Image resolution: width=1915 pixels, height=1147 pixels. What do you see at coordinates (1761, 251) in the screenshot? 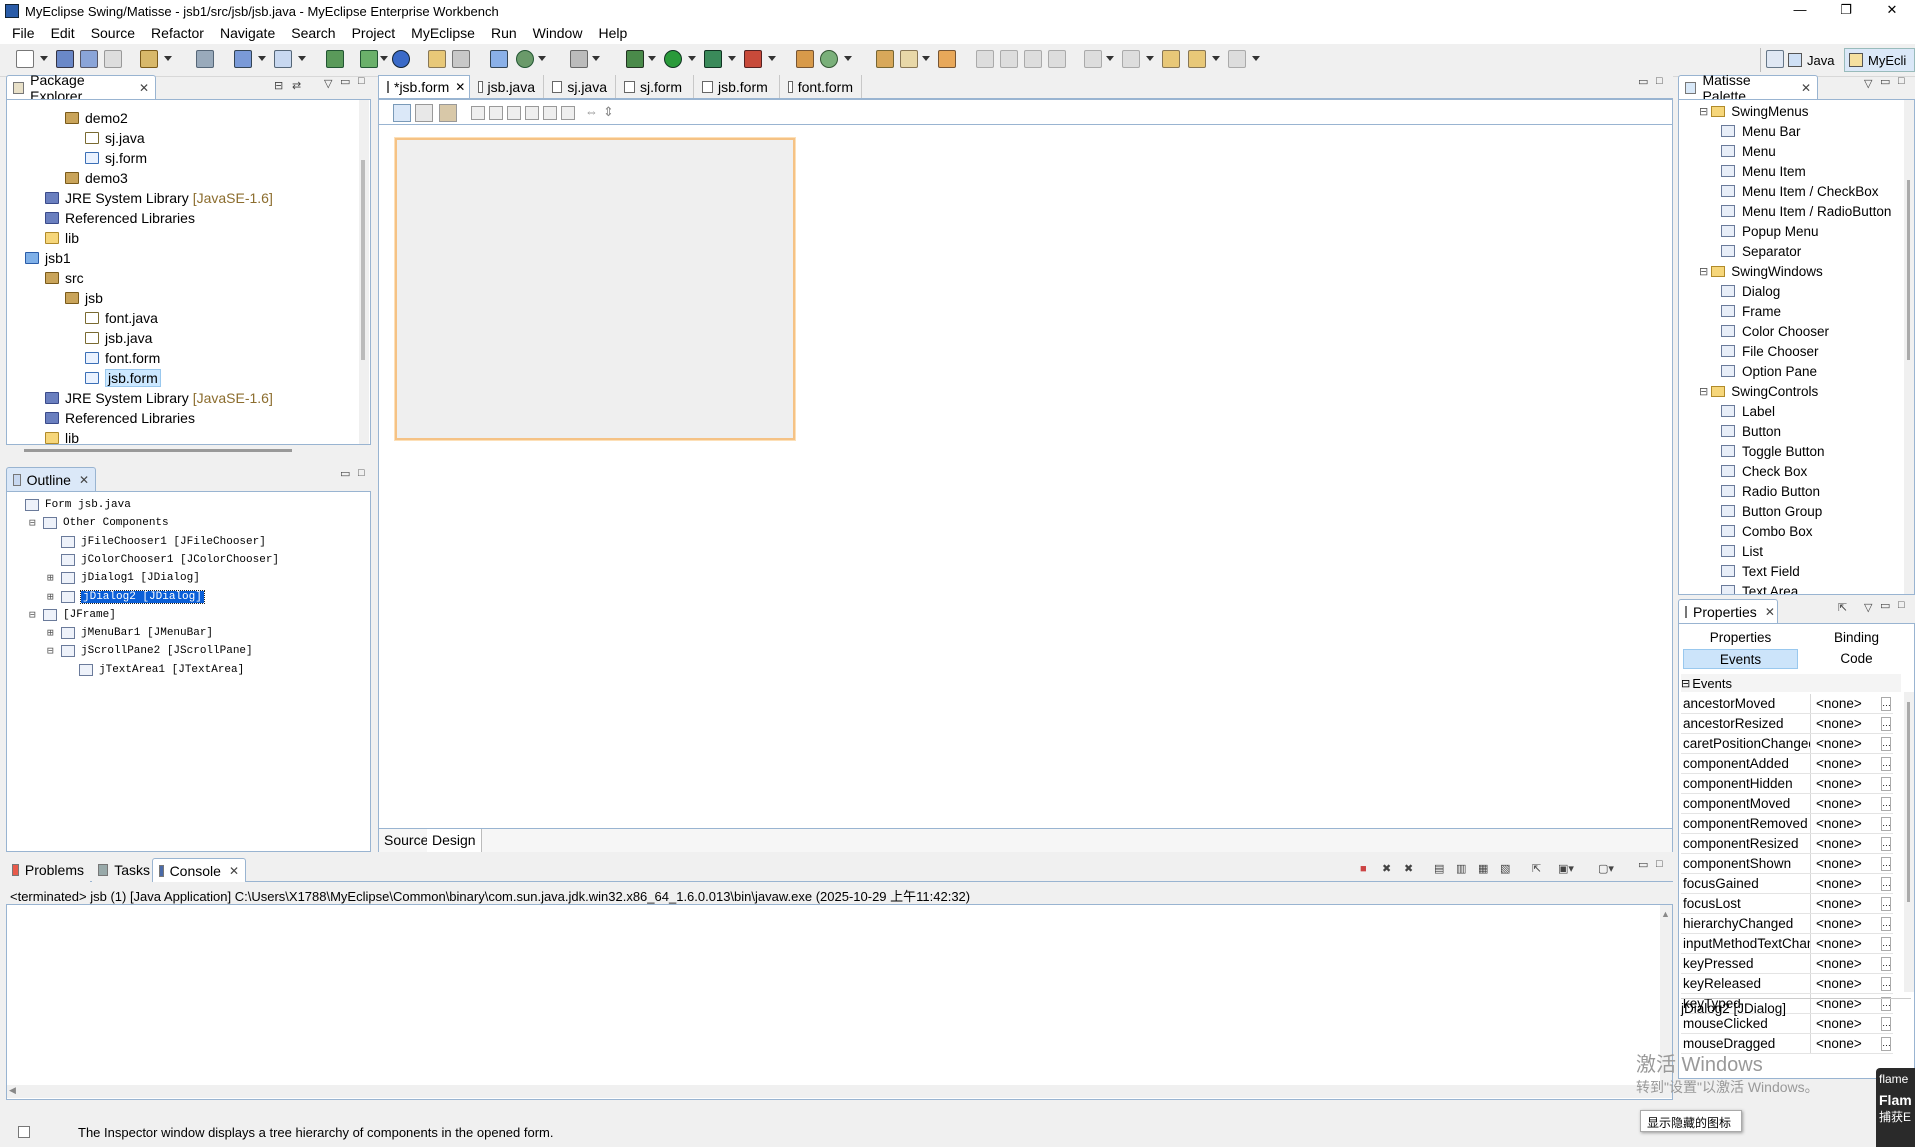
I see `palette-item: Separator` at bounding box center [1761, 251].